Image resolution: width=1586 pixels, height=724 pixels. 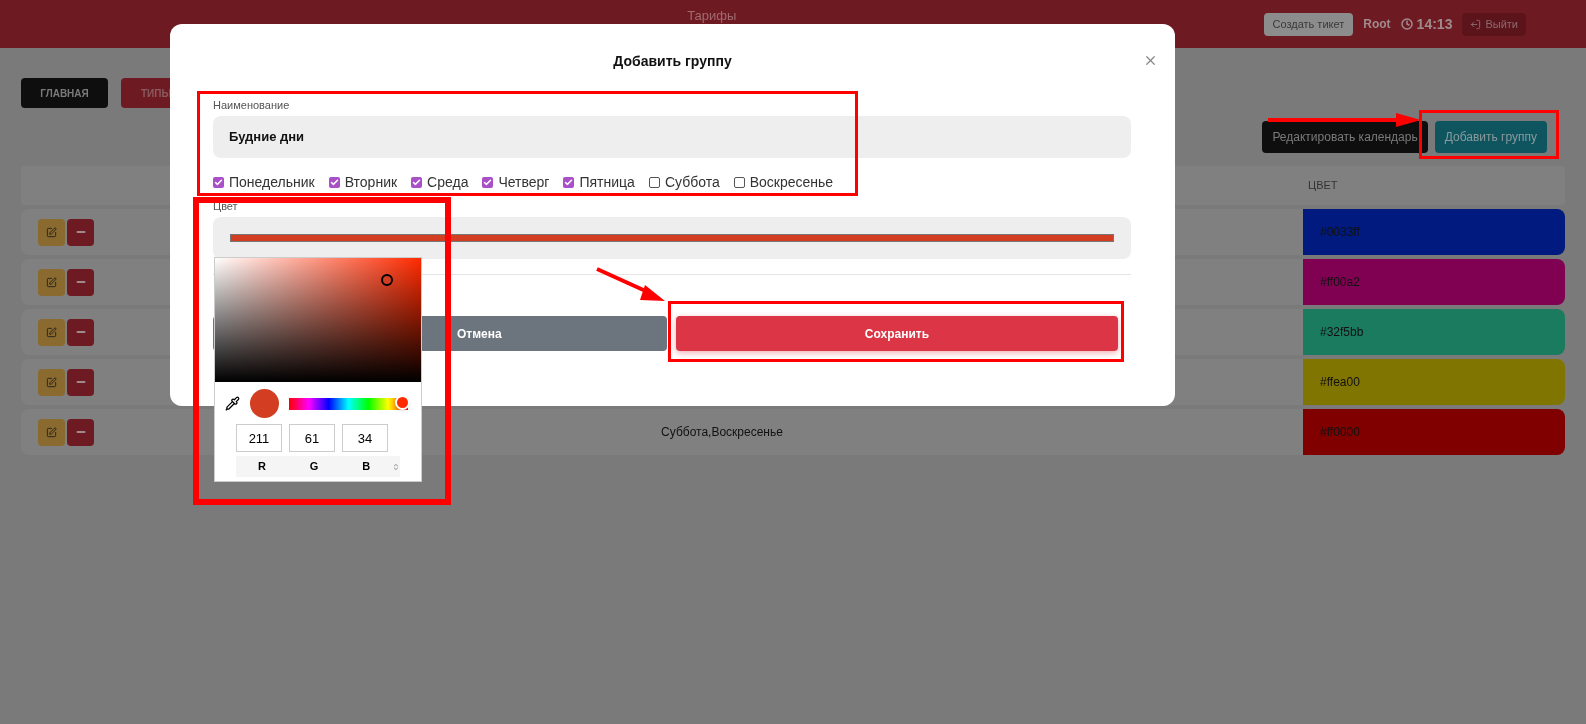 What do you see at coordinates (314, 467) in the screenshot?
I see `channel-label: G` at bounding box center [314, 467].